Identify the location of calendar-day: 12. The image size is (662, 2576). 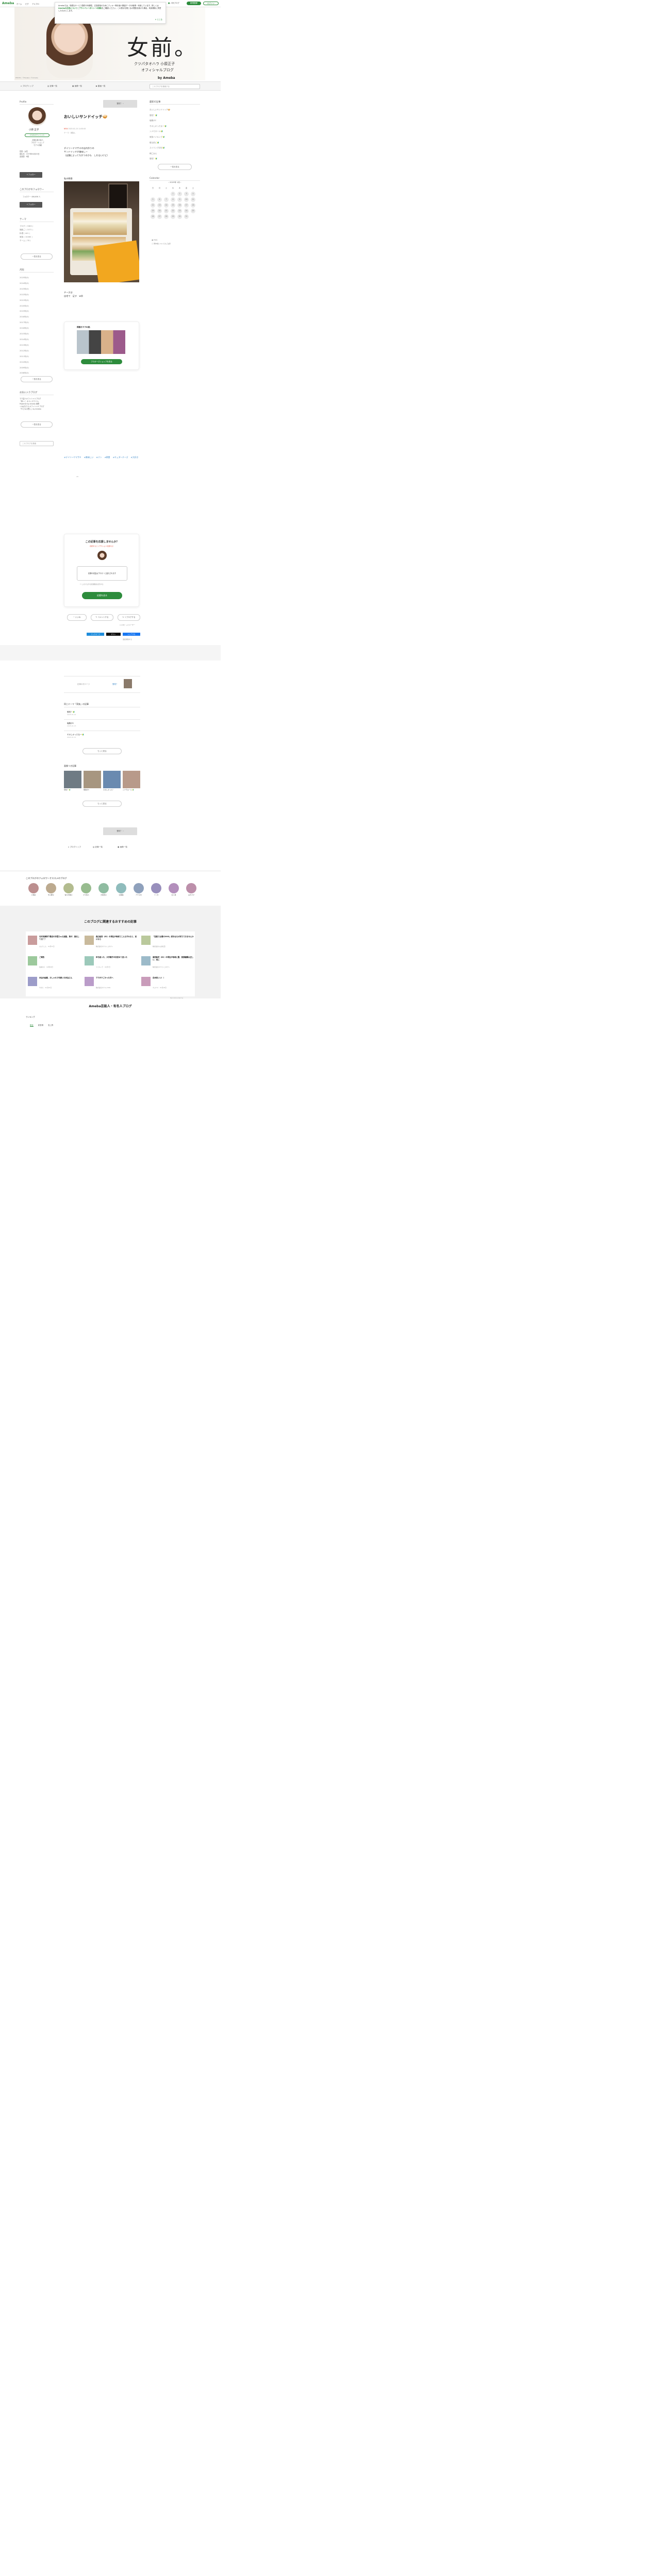
(153, 205).